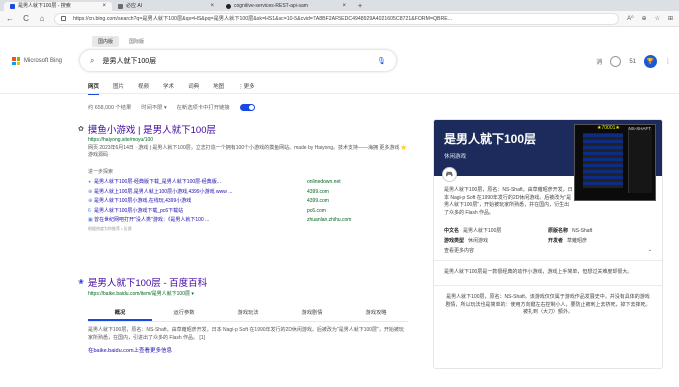  What do you see at coordinates (376, 313) in the screenshot?
I see `tab-guide: 游戏攻略` at bounding box center [376, 313].